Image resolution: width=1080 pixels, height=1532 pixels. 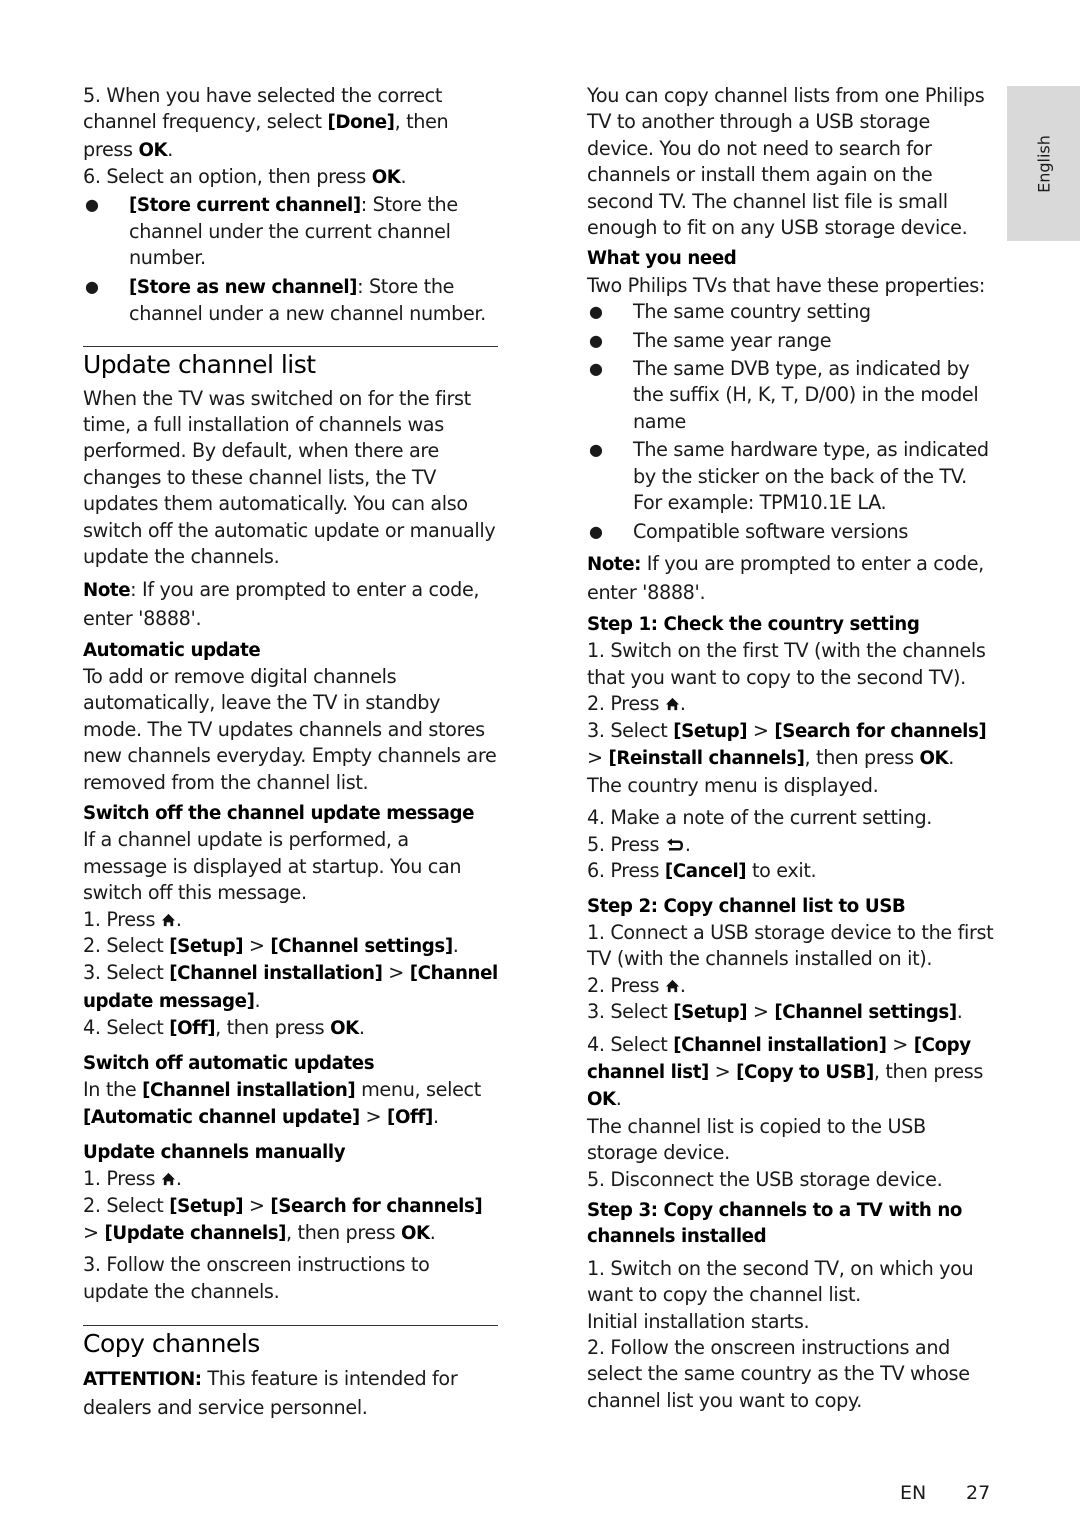 I want to click on footer-language: EN, so click(x=913, y=1493).